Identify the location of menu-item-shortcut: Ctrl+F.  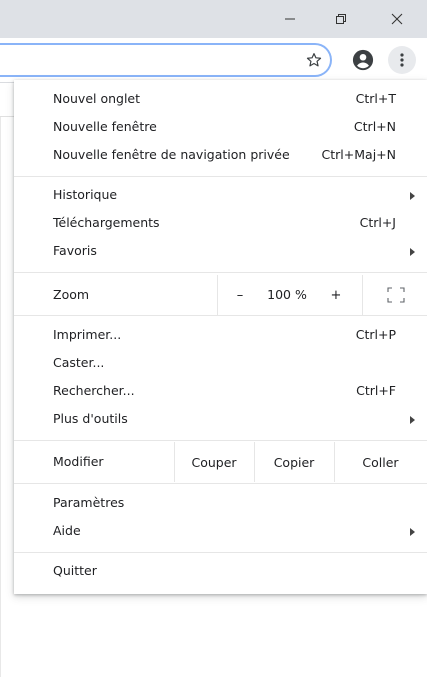
(376, 390).